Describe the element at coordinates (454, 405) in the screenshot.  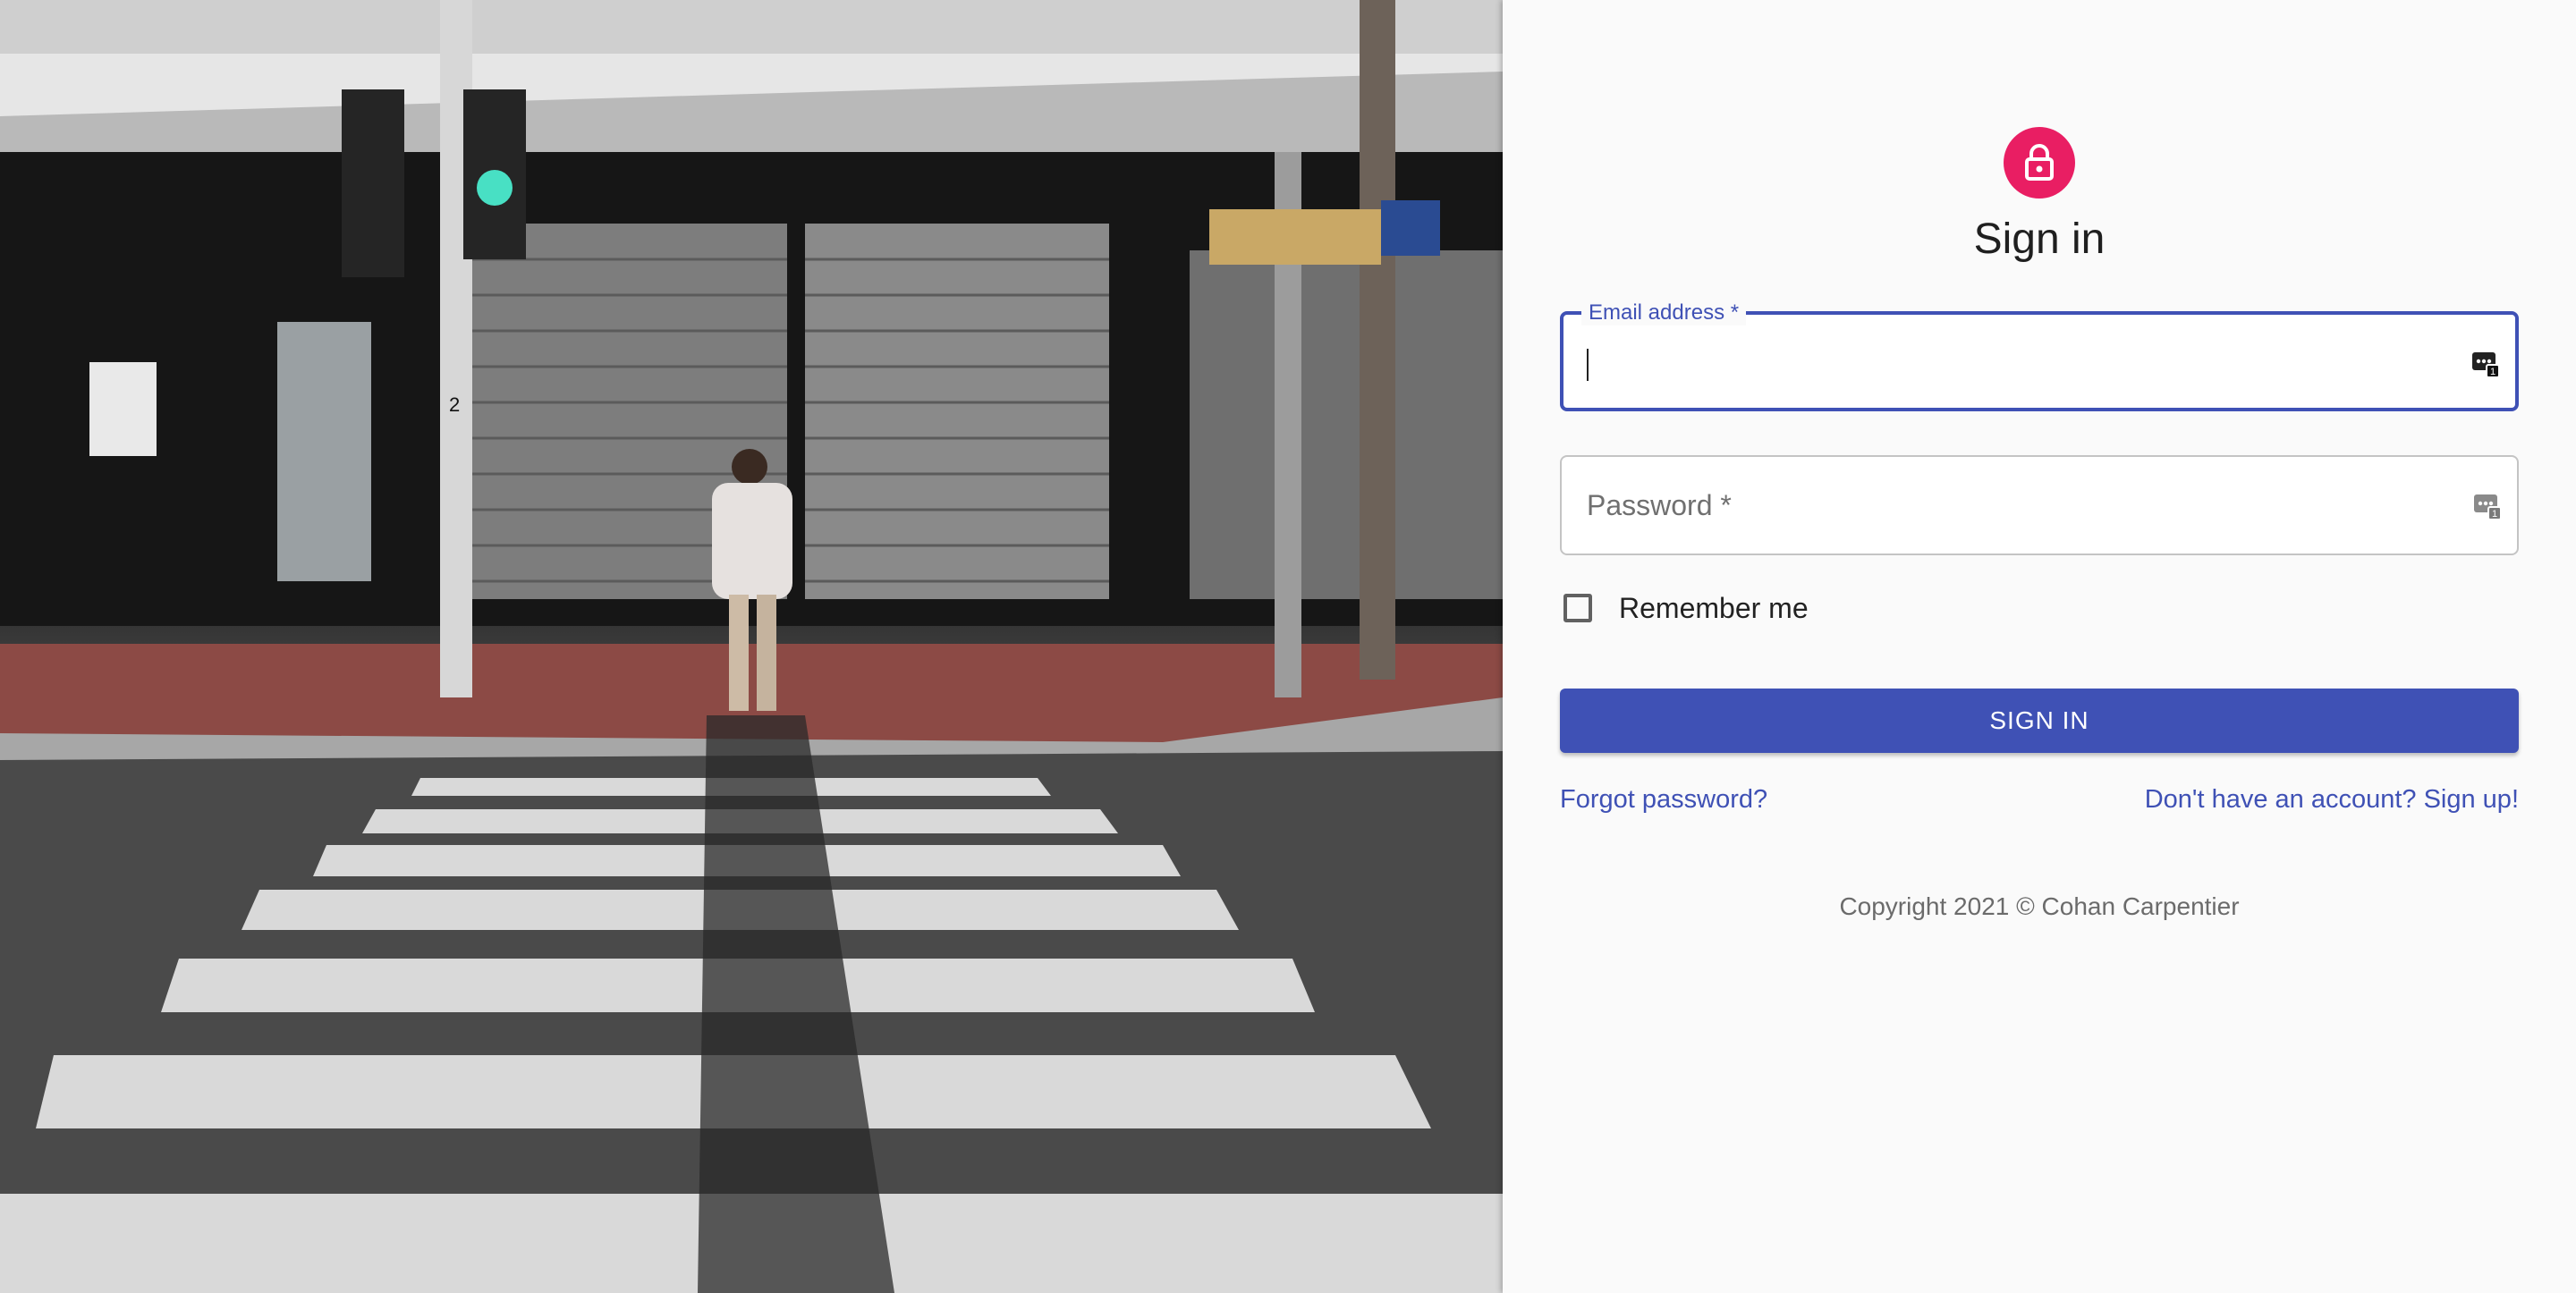
I see `pole-number: 2` at that location.